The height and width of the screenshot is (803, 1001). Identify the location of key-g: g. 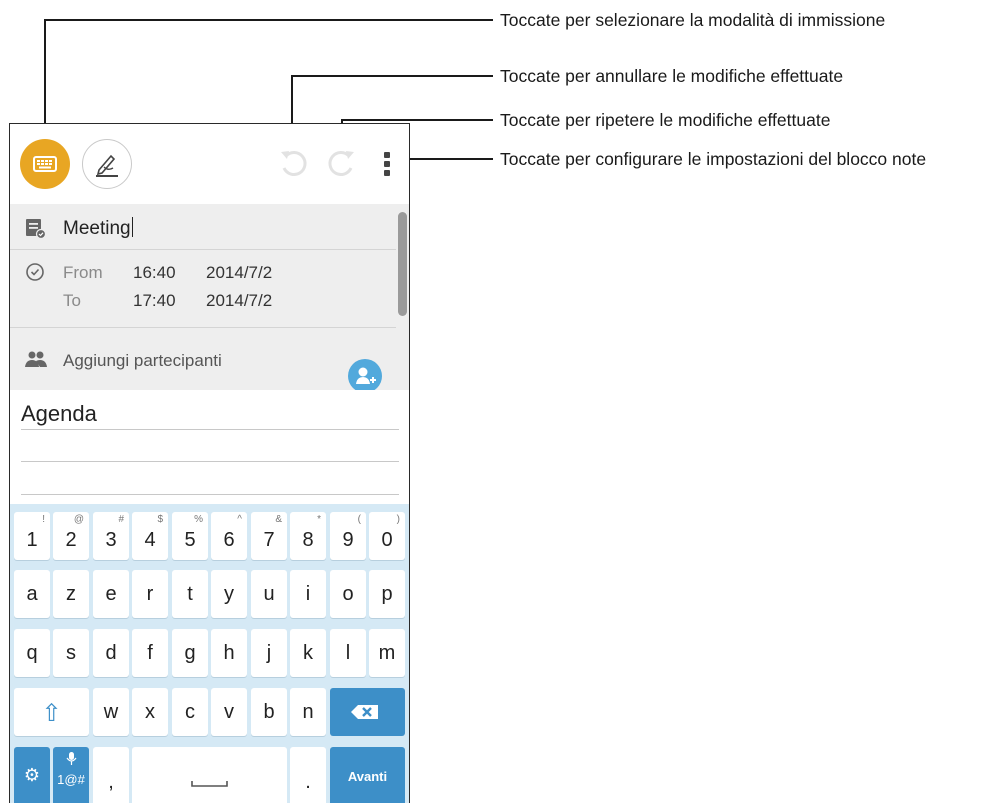
(190, 653).